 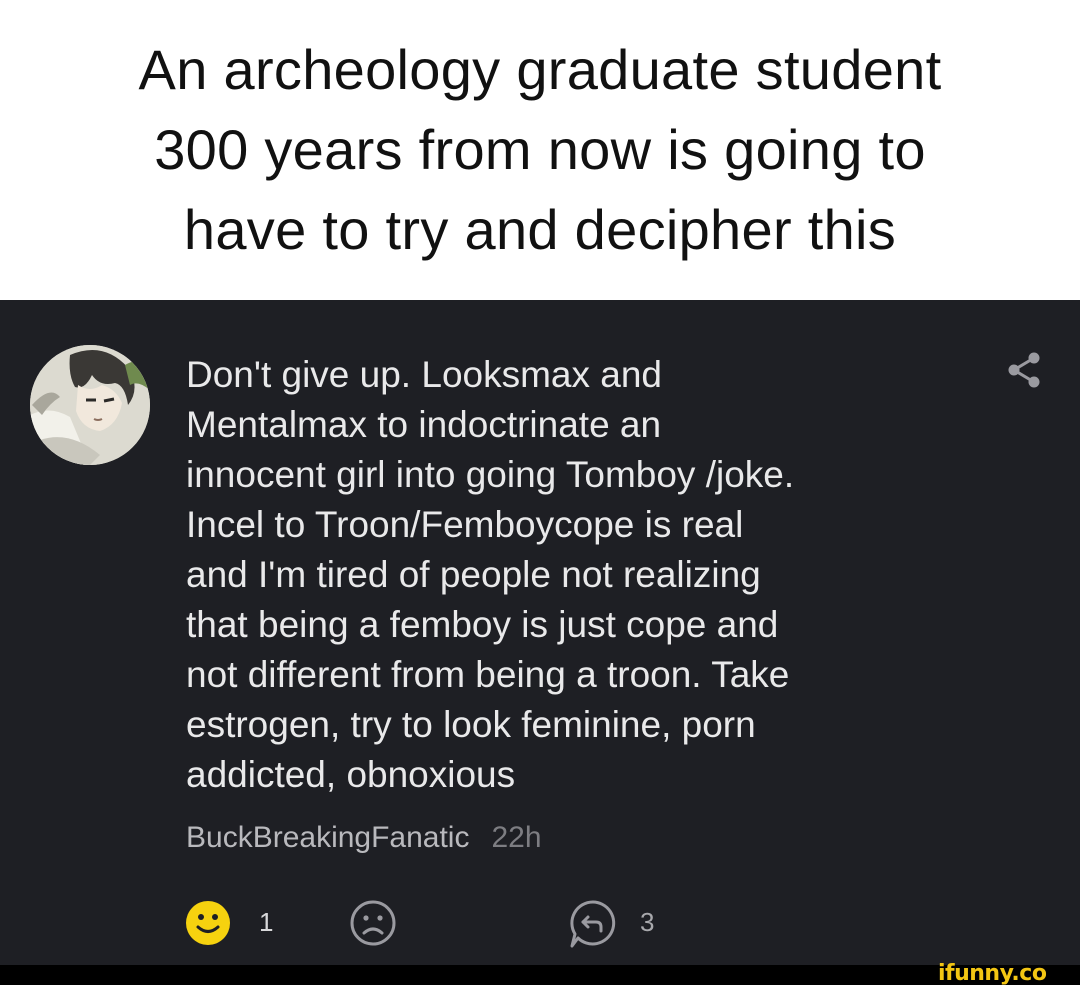 I want to click on smile-icon, so click(x=208, y=923).